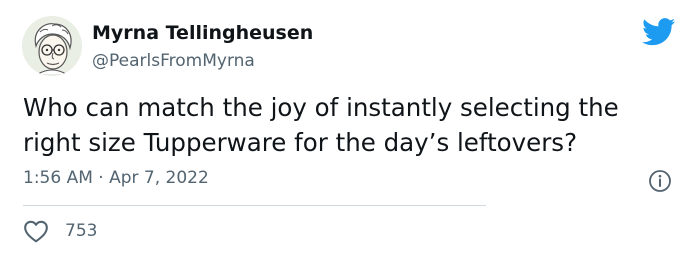  What do you see at coordinates (36, 231) in the screenshot?
I see `heart-icon` at bounding box center [36, 231].